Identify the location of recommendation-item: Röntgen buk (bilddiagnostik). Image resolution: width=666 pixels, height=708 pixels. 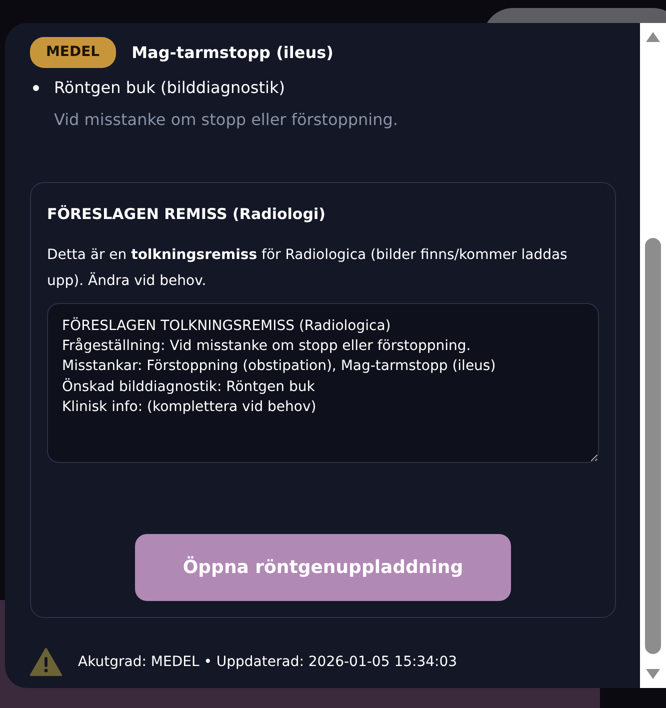
(169, 88).